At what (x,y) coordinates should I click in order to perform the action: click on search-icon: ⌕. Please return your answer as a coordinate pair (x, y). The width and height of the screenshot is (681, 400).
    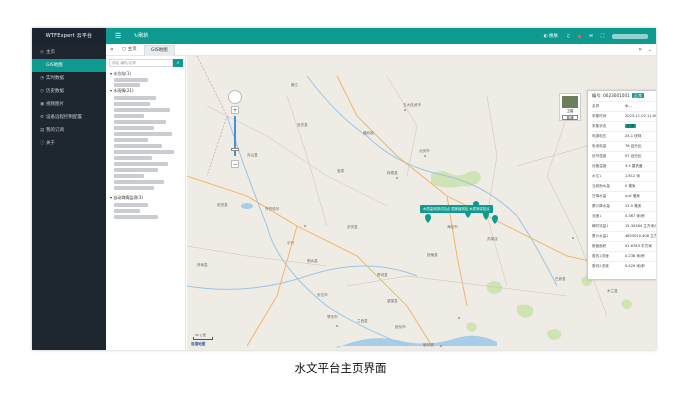
    Looking at the image, I should click on (178, 63).